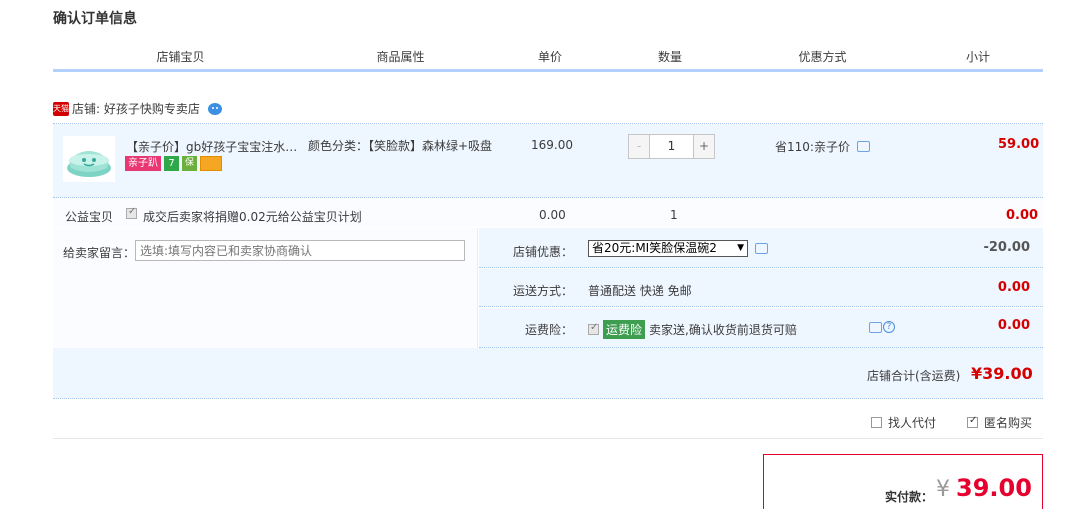  Describe the element at coordinates (548, 373) in the screenshot. I see `shop-total-row: 店铺合计(含运费) ¥39.00` at that location.